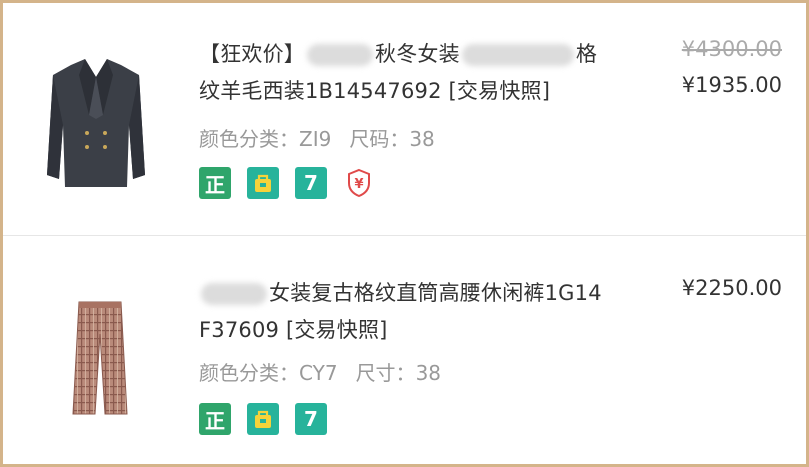 The height and width of the screenshot is (467, 809). What do you see at coordinates (293, 330) in the screenshot?
I see `title-line2: F37609 [交易快照]` at bounding box center [293, 330].